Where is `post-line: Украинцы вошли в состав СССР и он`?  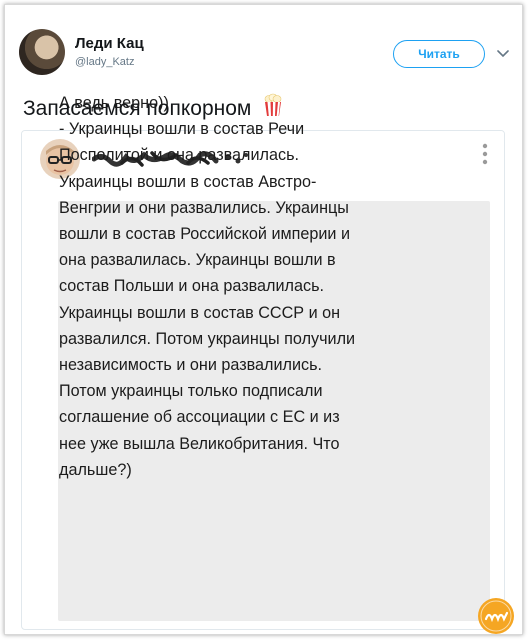
post-line: Украинцы вошли в состав СССР и он is located at coordinates (200, 312).